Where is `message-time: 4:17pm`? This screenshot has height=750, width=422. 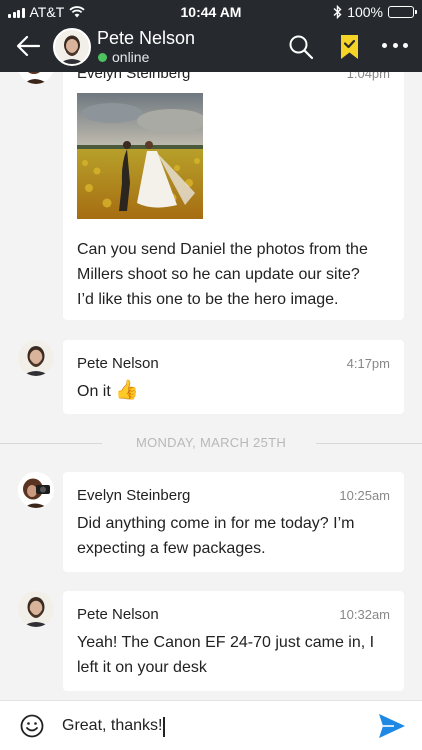 message-time: 4:17pm is located at coordinates (368, 363).